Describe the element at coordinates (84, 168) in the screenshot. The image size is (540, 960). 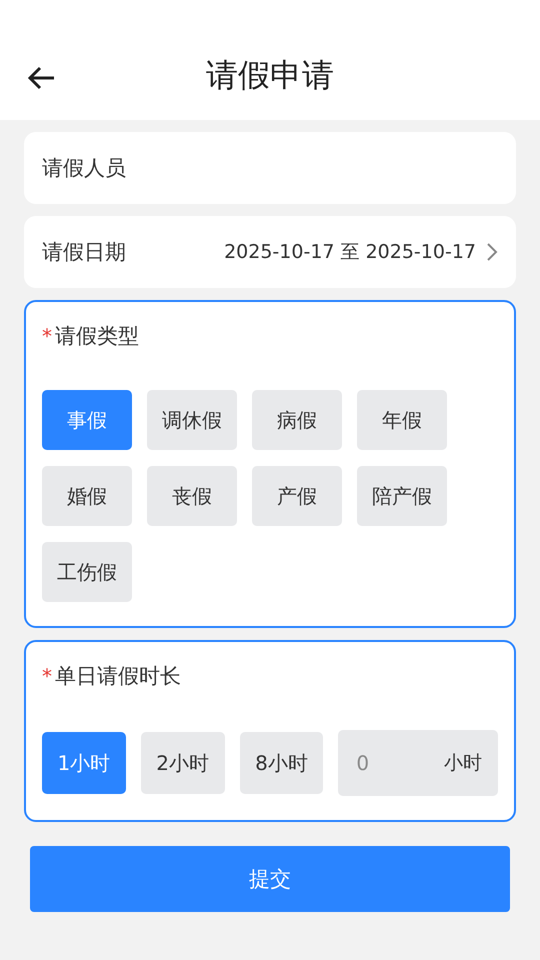
I see `applicant-label: 请假人员` at that location.